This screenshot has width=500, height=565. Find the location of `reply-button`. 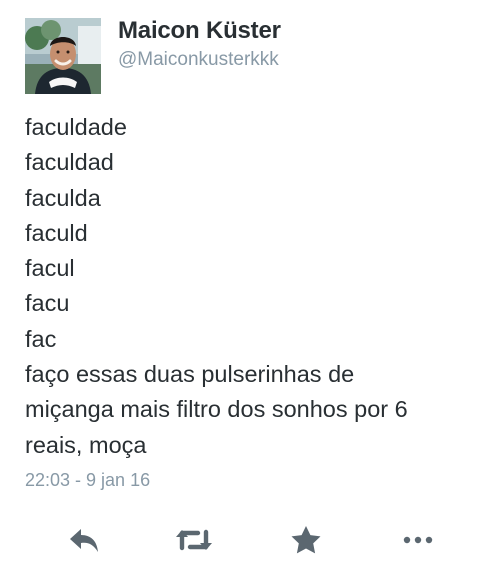

reply-button is located at coordinates (84, 540).